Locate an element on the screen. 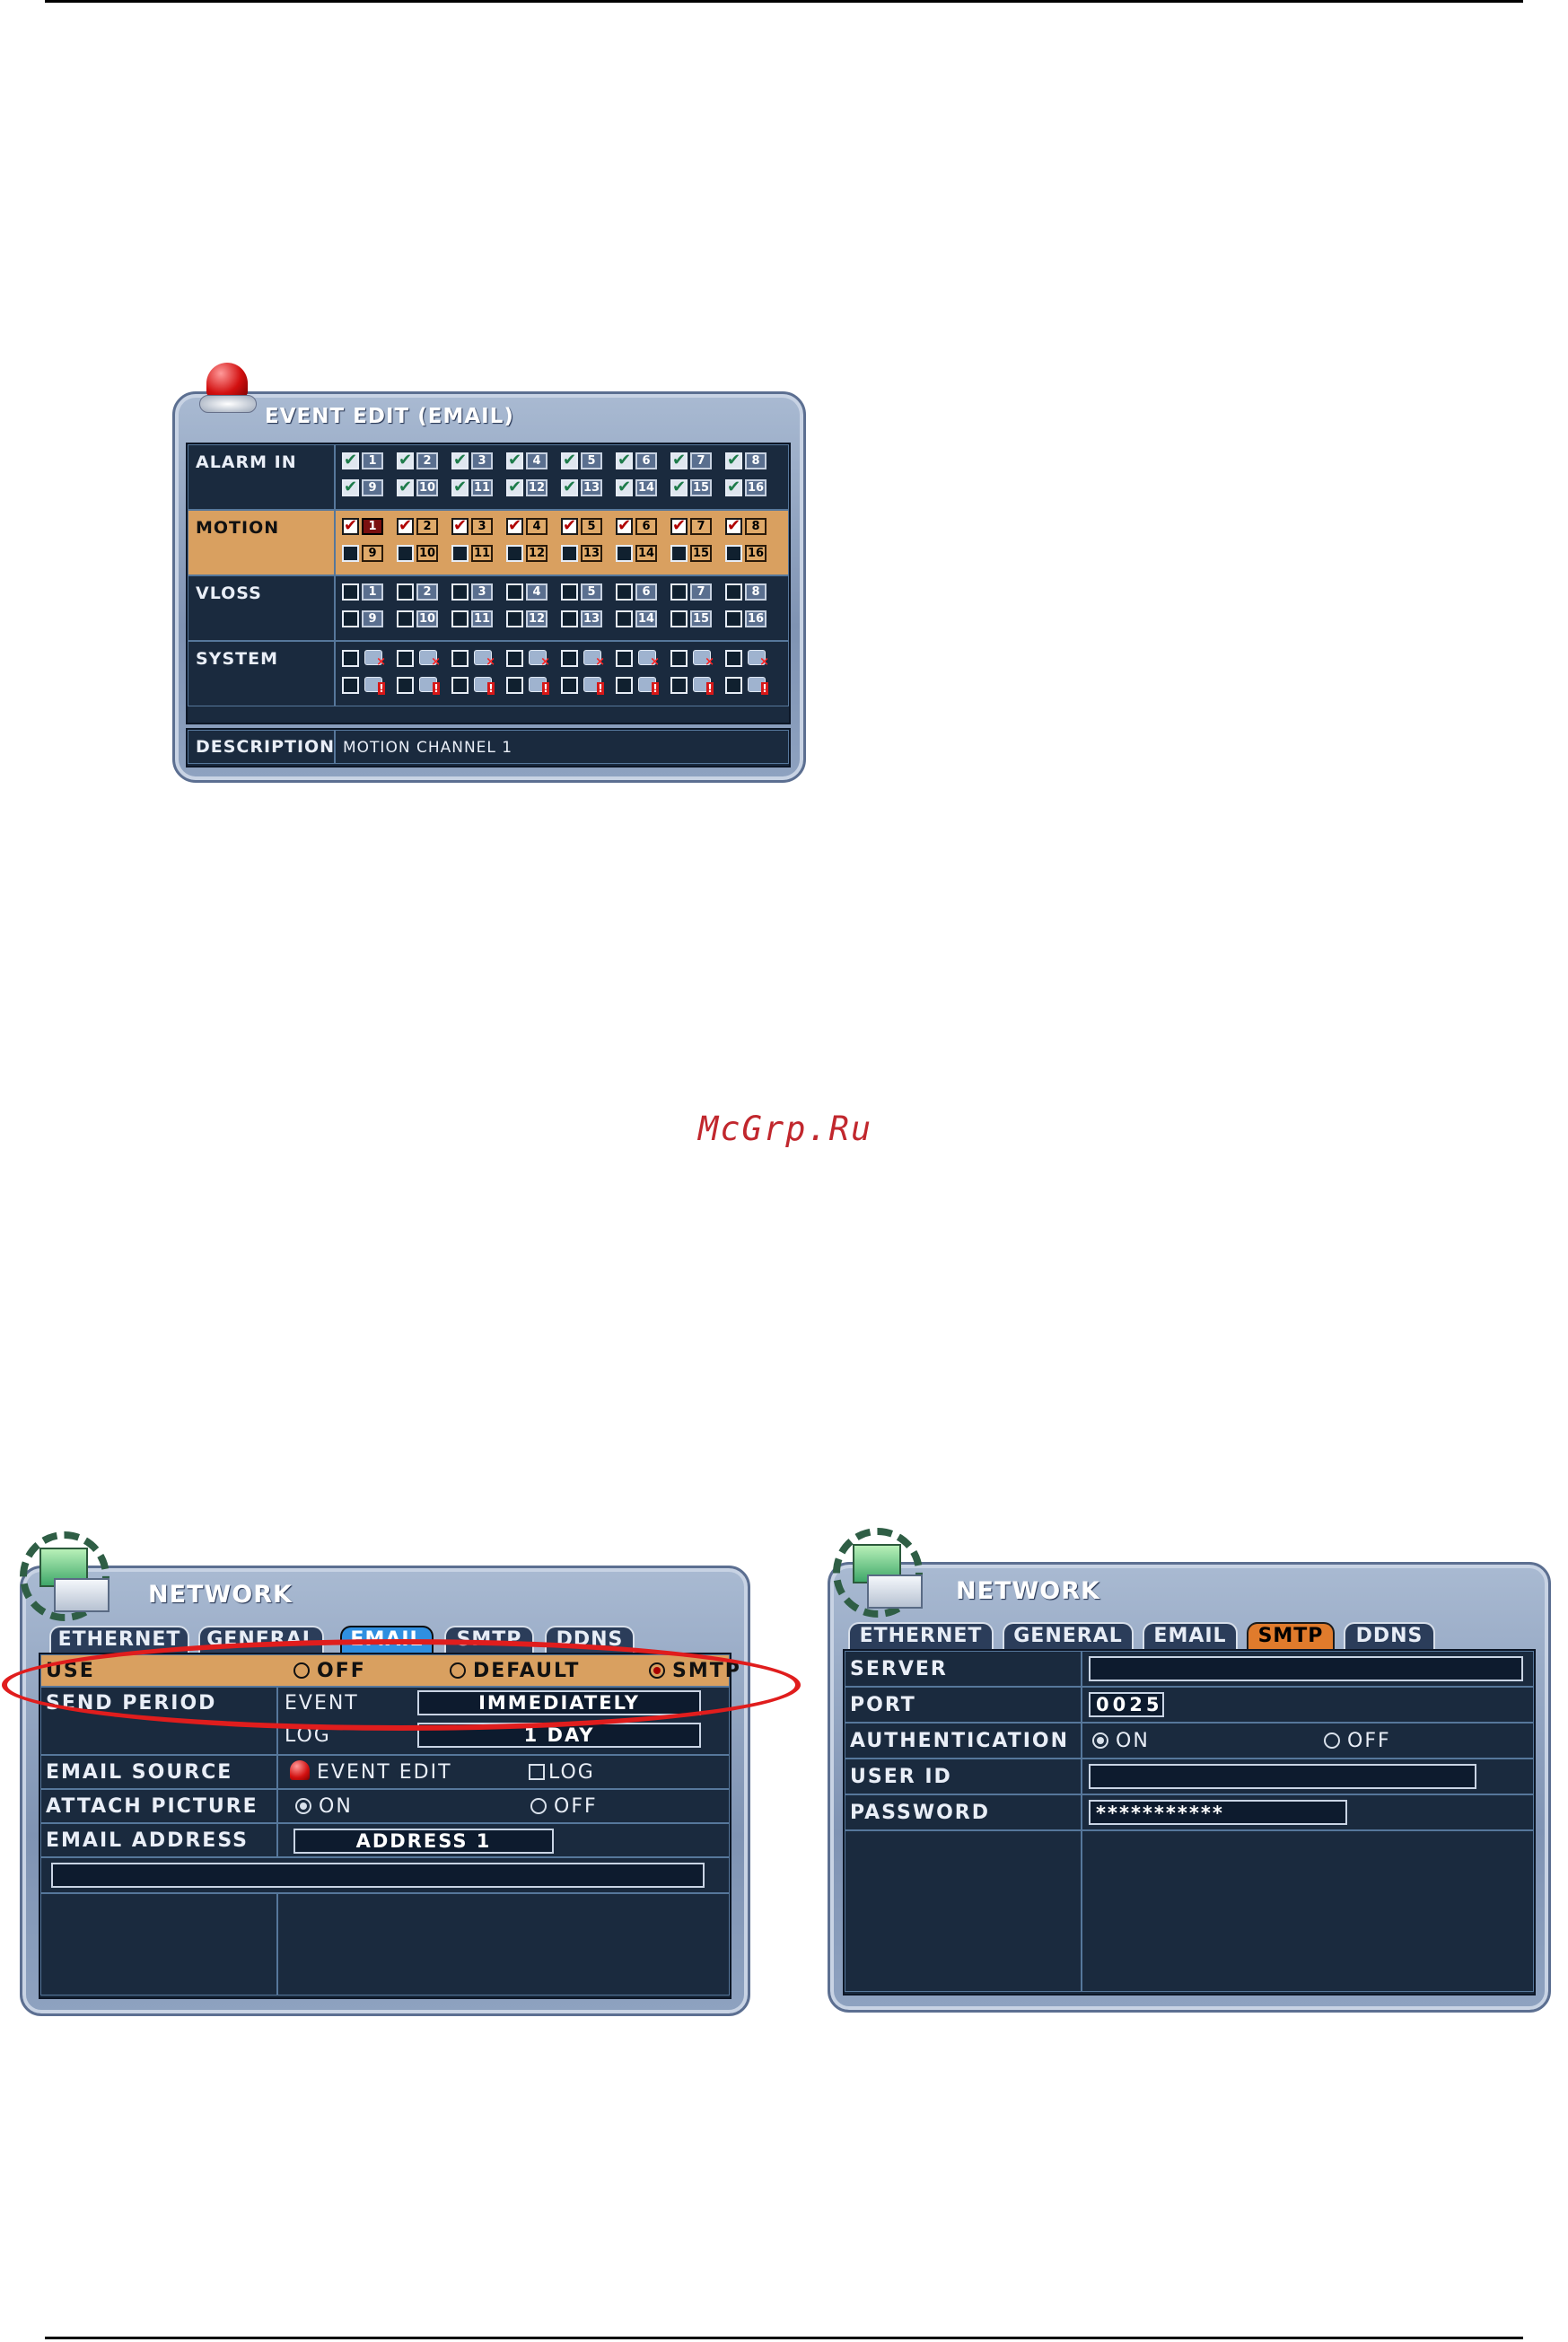  channel-number: 9 is located at coordinates (373, 554).